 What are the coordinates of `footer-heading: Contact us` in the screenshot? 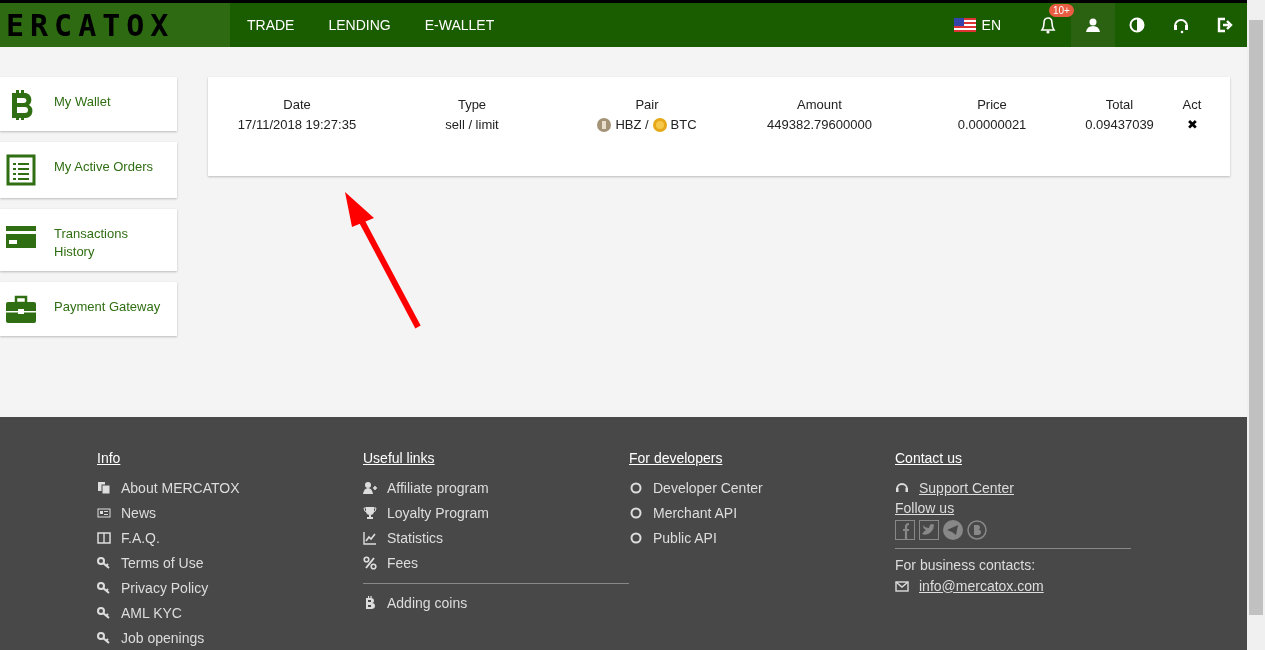 It's located at (928, 458).